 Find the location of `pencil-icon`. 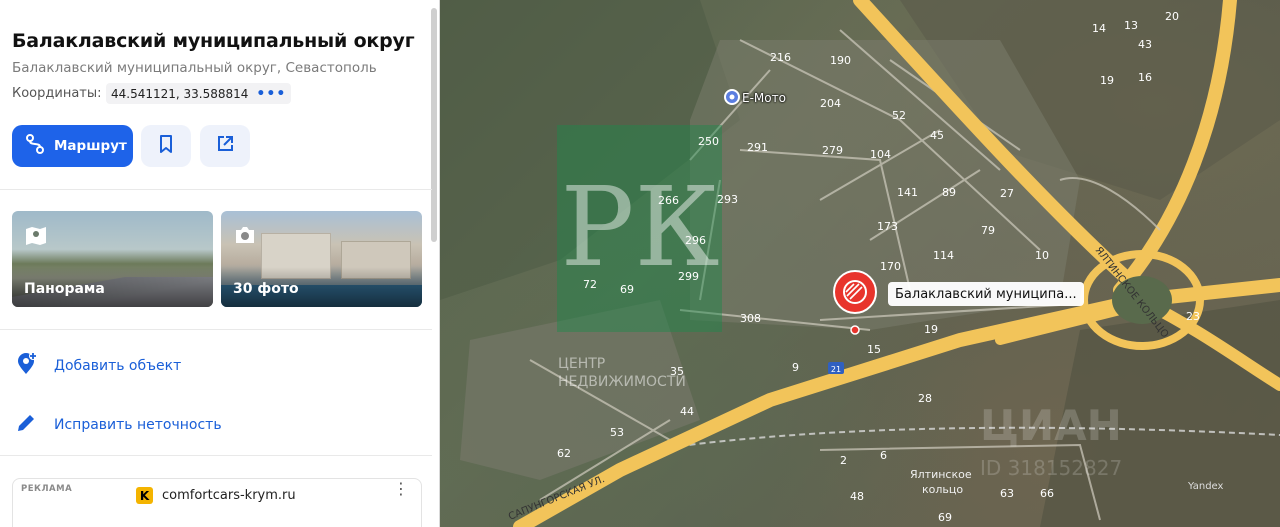

pencil-icon is located at coordinates (26, 425).